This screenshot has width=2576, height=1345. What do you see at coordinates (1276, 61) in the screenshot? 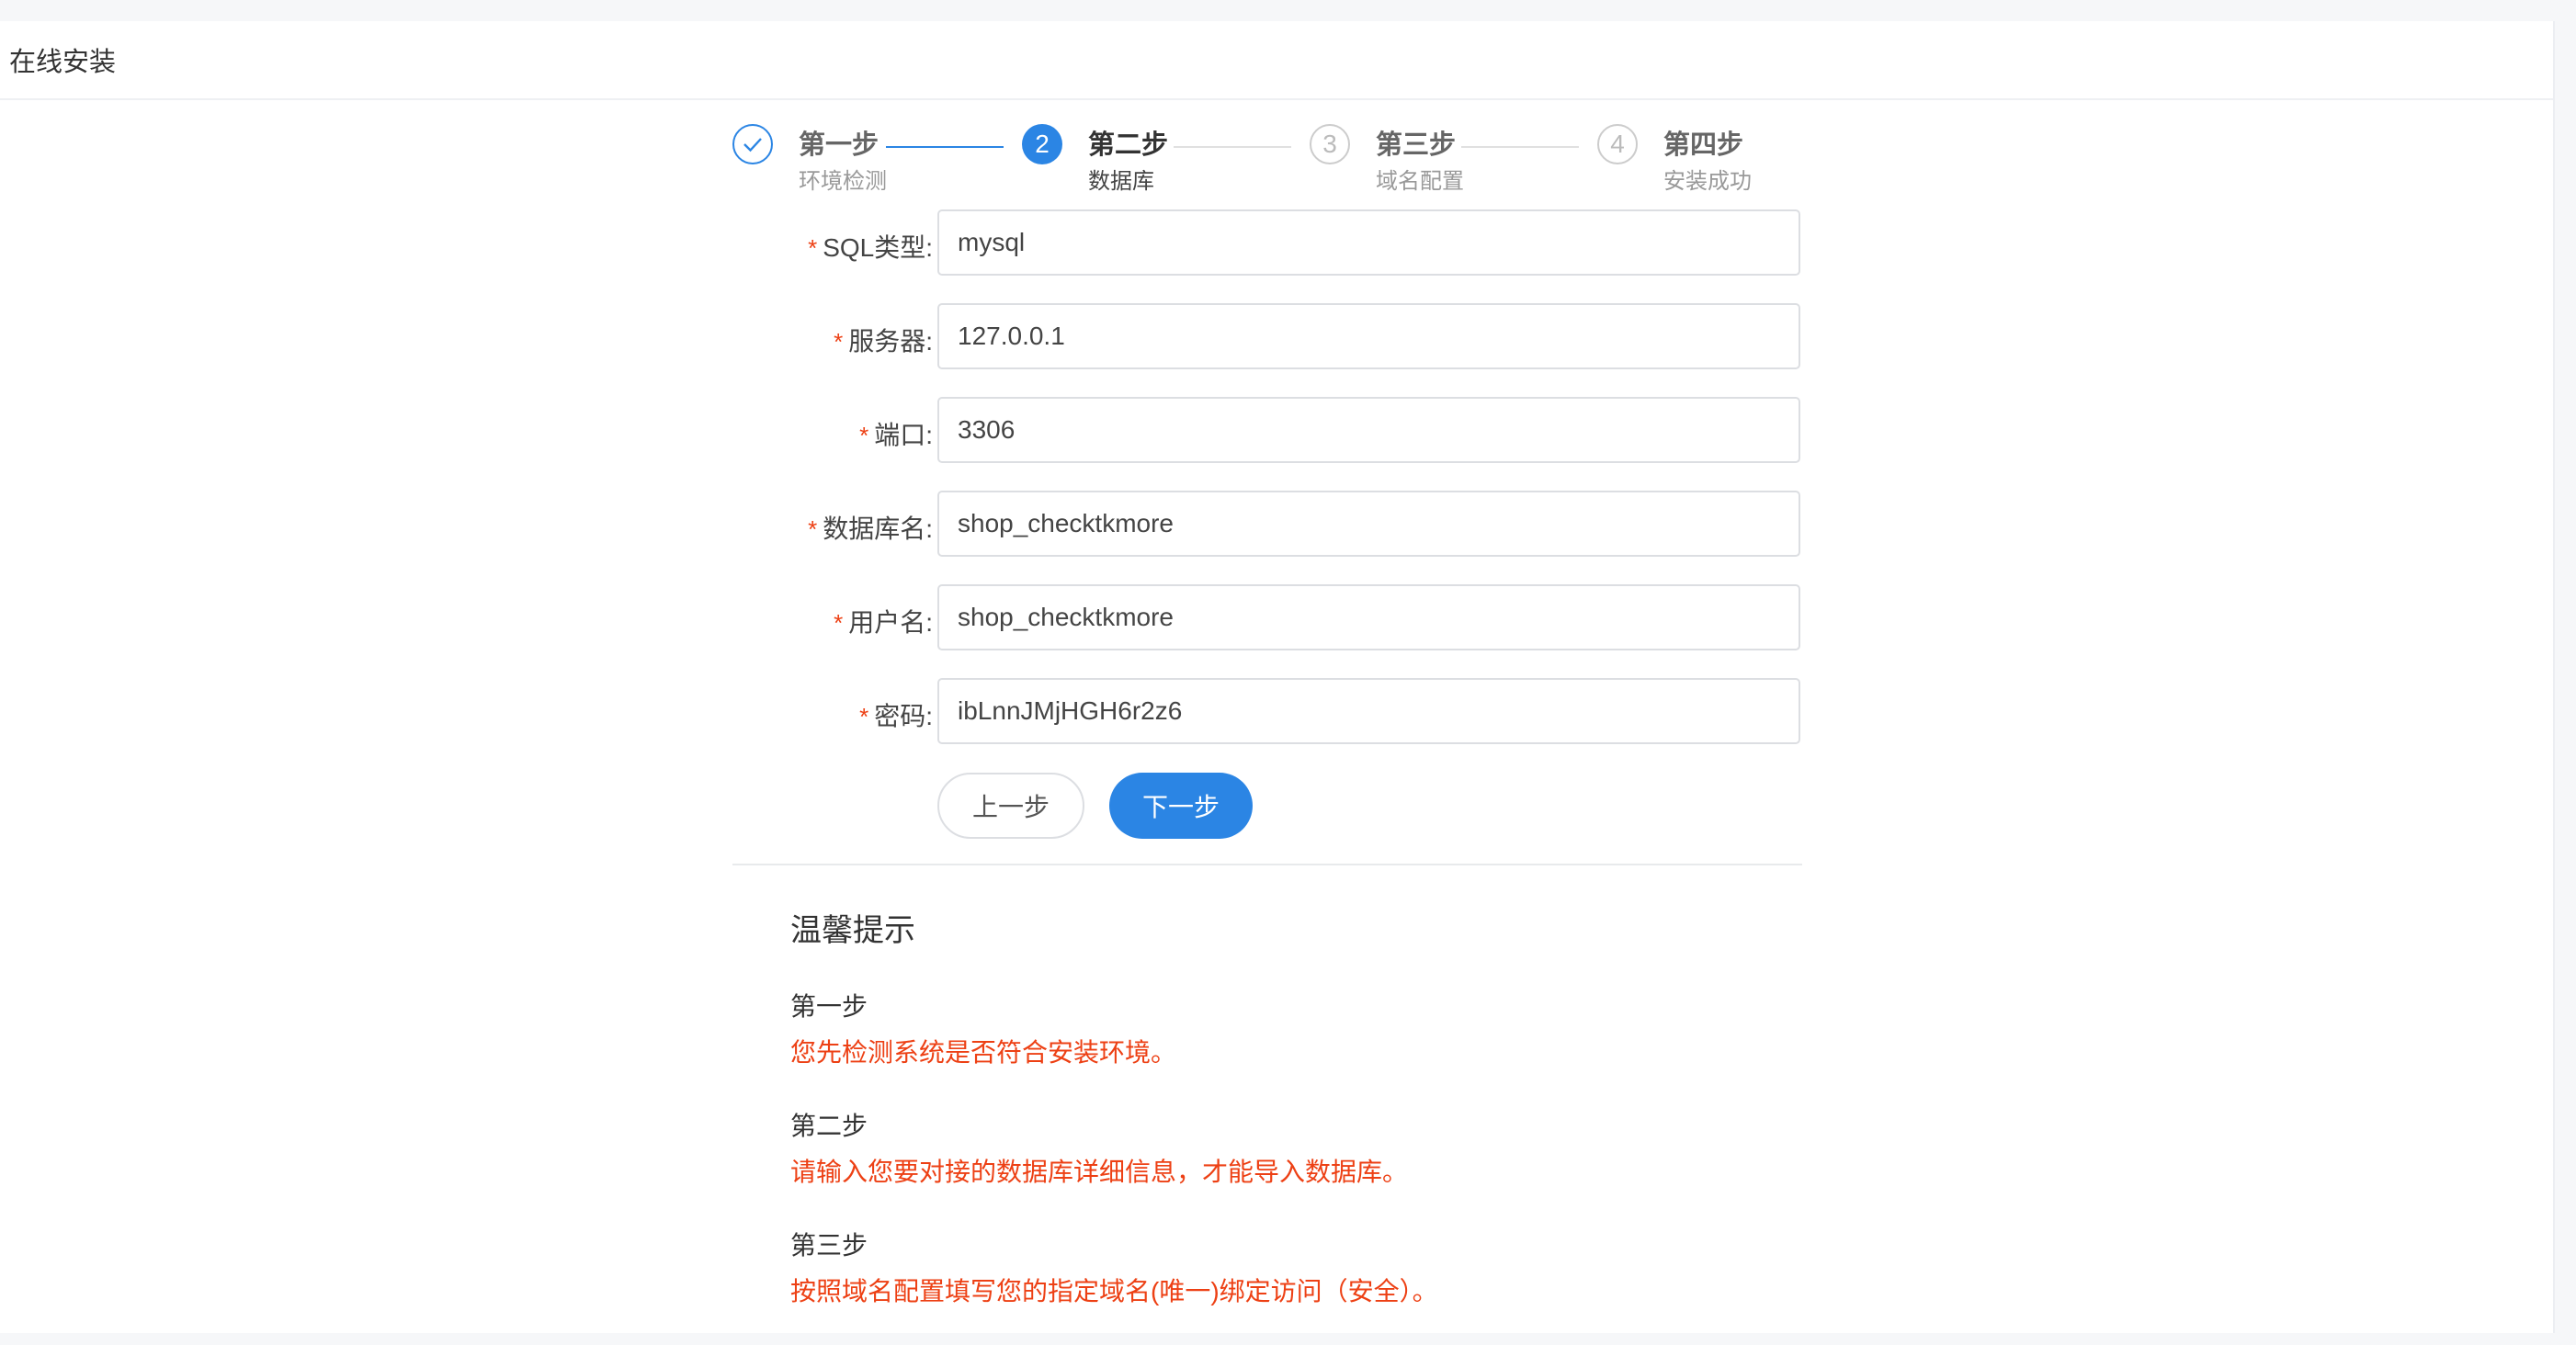
I see `page-title: 在线安装` at bounding box center [1276, 61].